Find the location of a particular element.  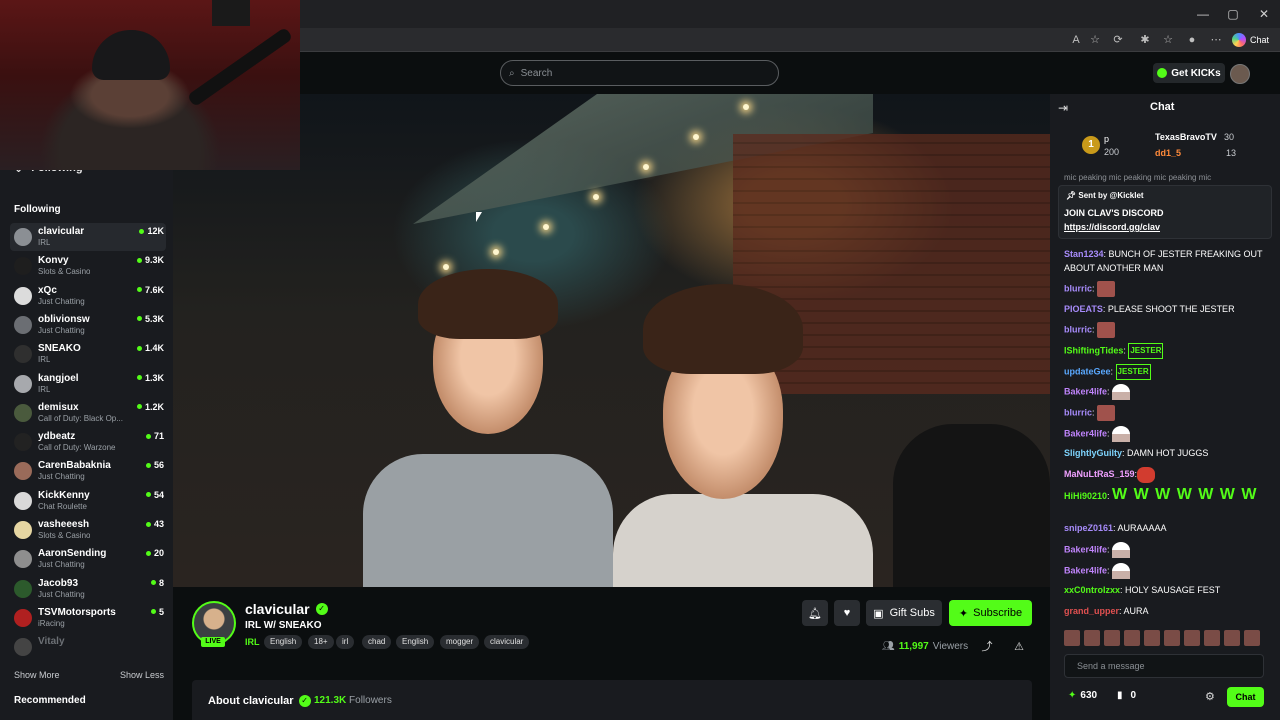

notification-bell-button: 🔔︎ is located at coordinates (815, 613).